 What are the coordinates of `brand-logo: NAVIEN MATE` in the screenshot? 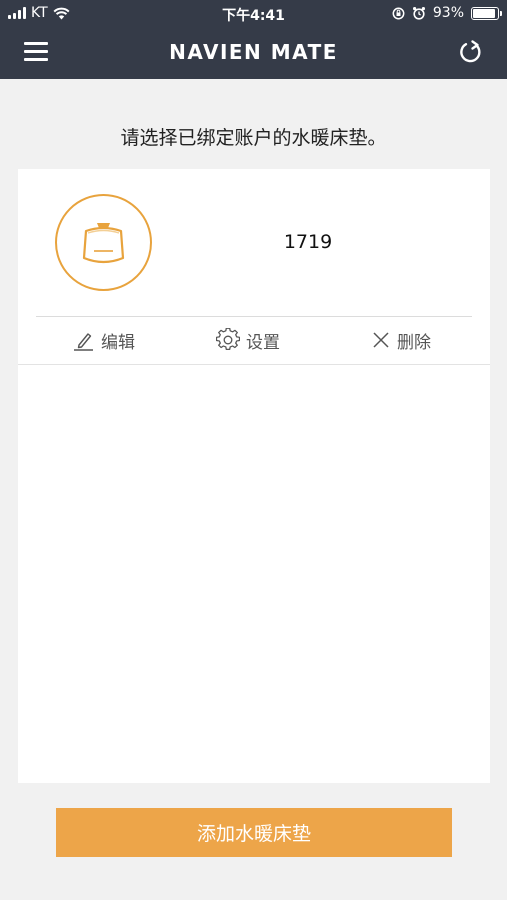 It's located at (253, 52).